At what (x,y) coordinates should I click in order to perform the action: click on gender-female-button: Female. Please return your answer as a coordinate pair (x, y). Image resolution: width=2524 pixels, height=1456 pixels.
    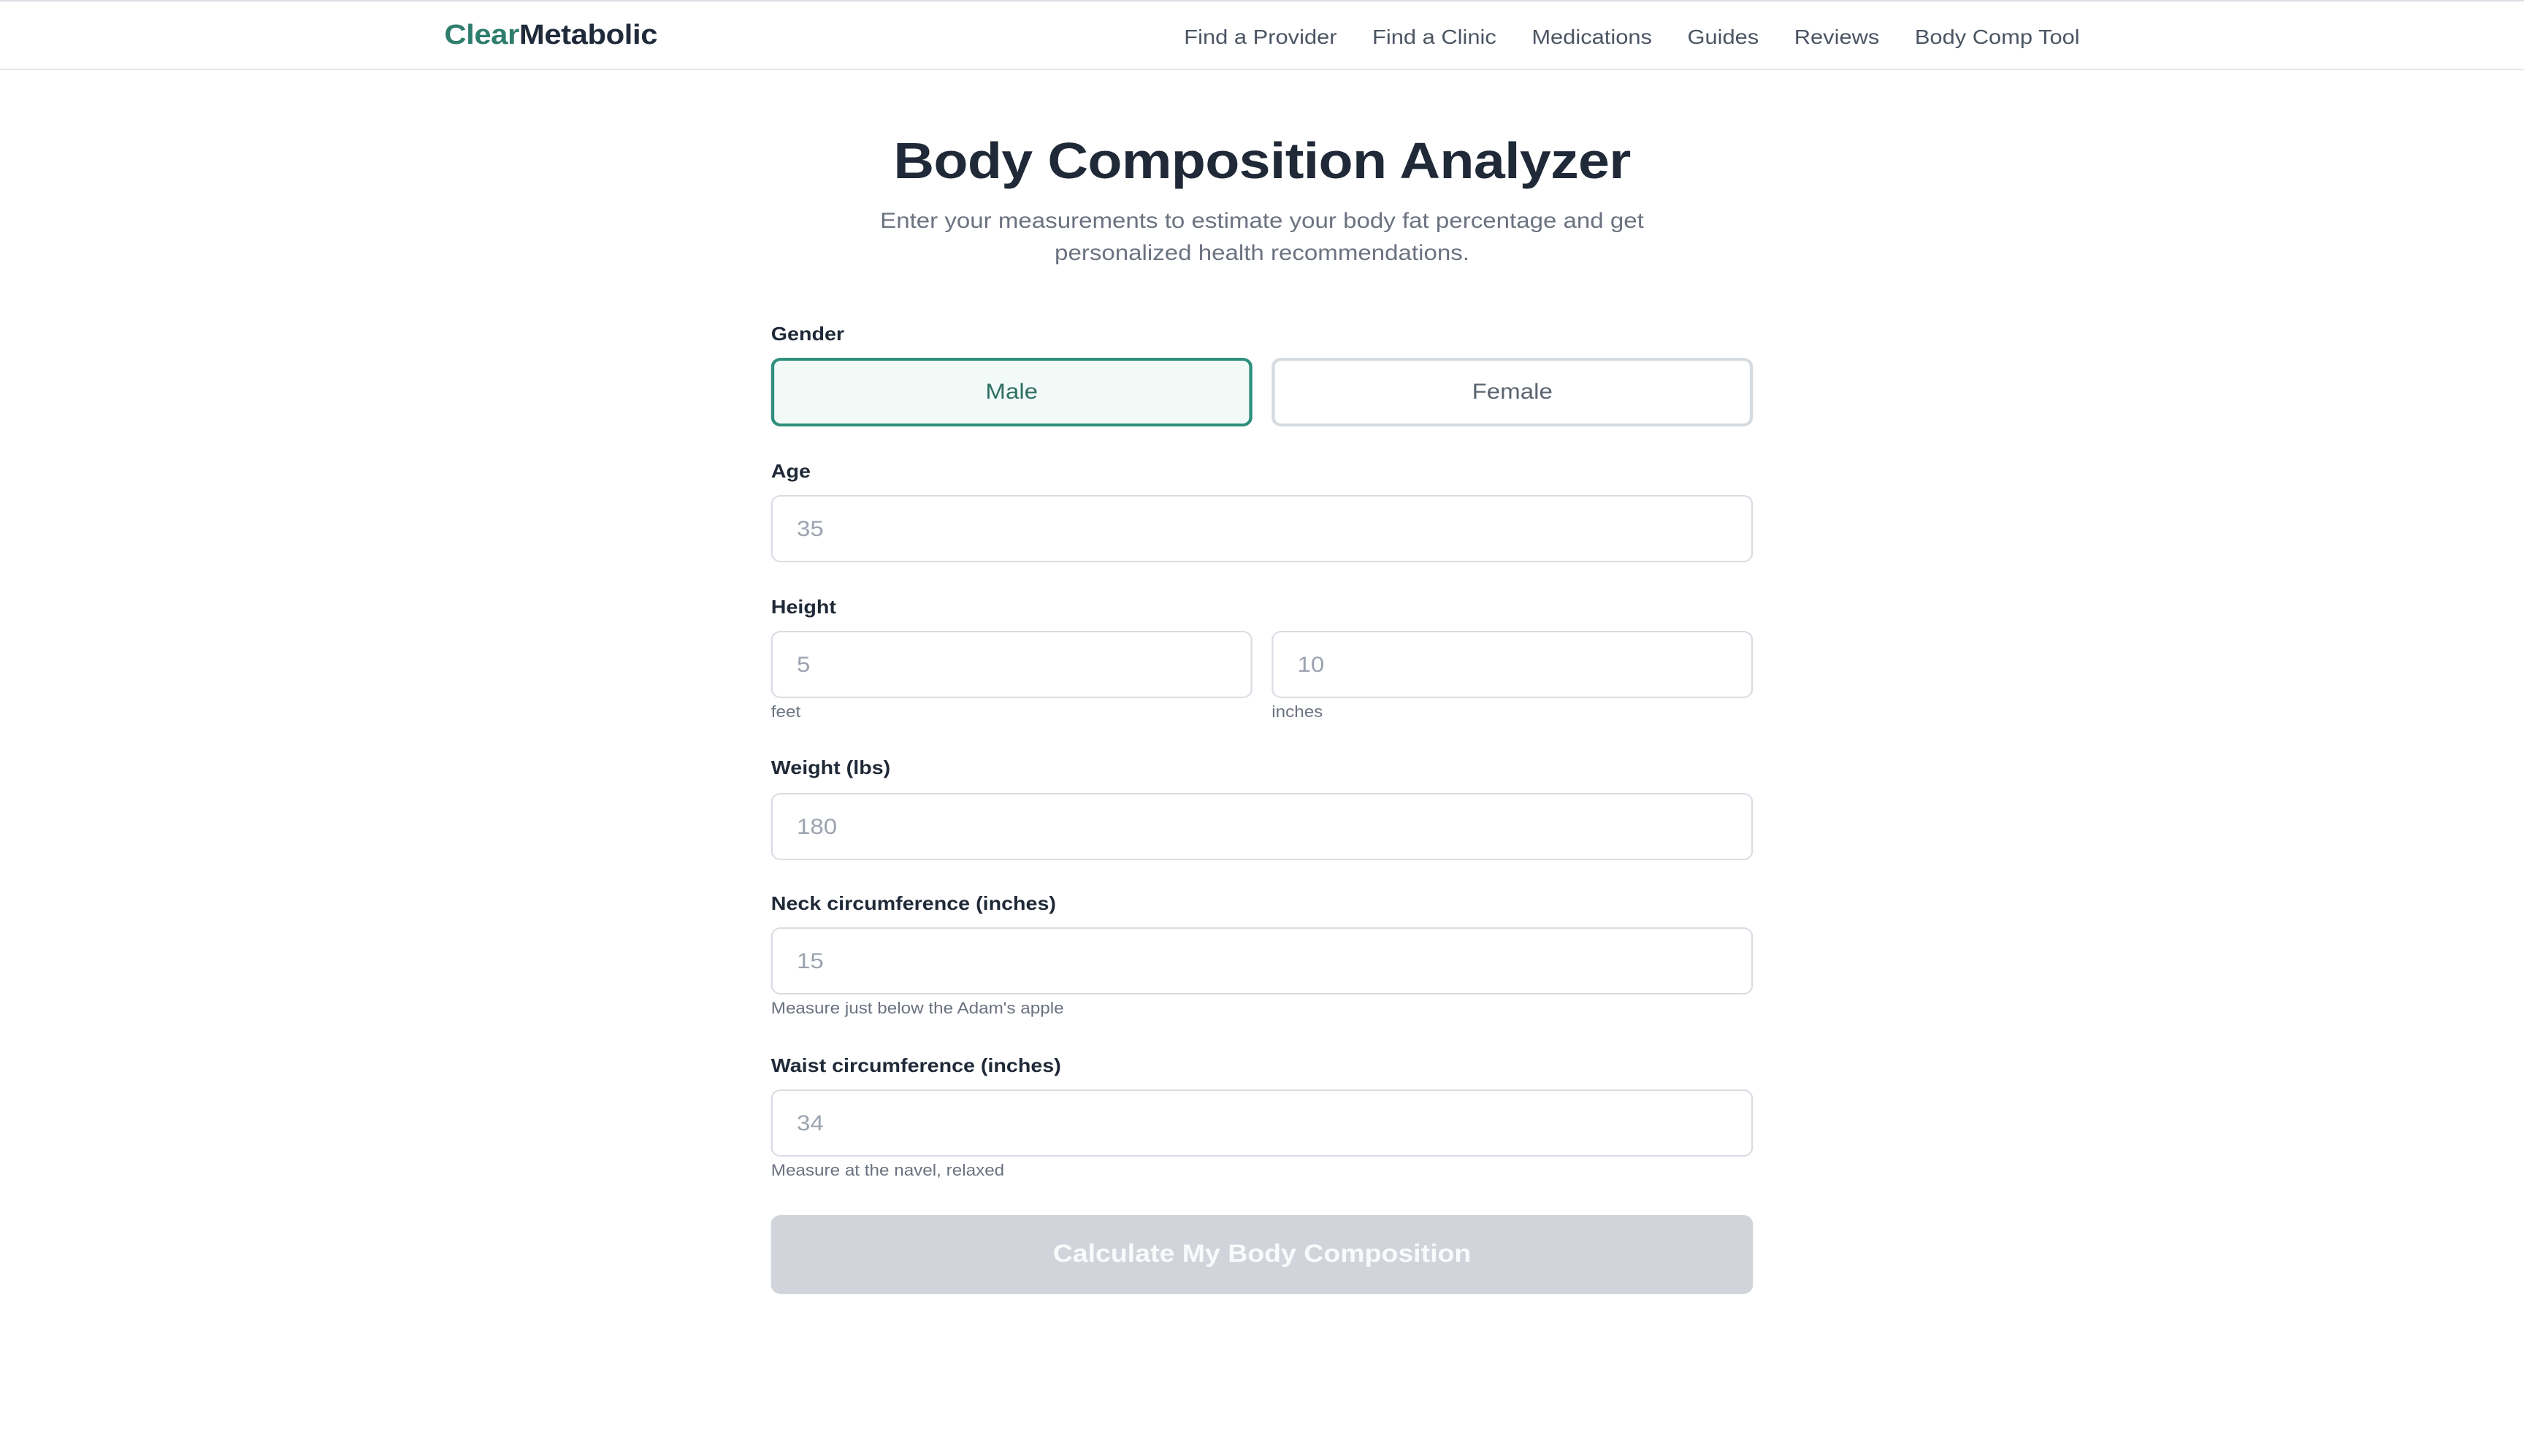
    Looking at the image, I should click on (1512, 392).